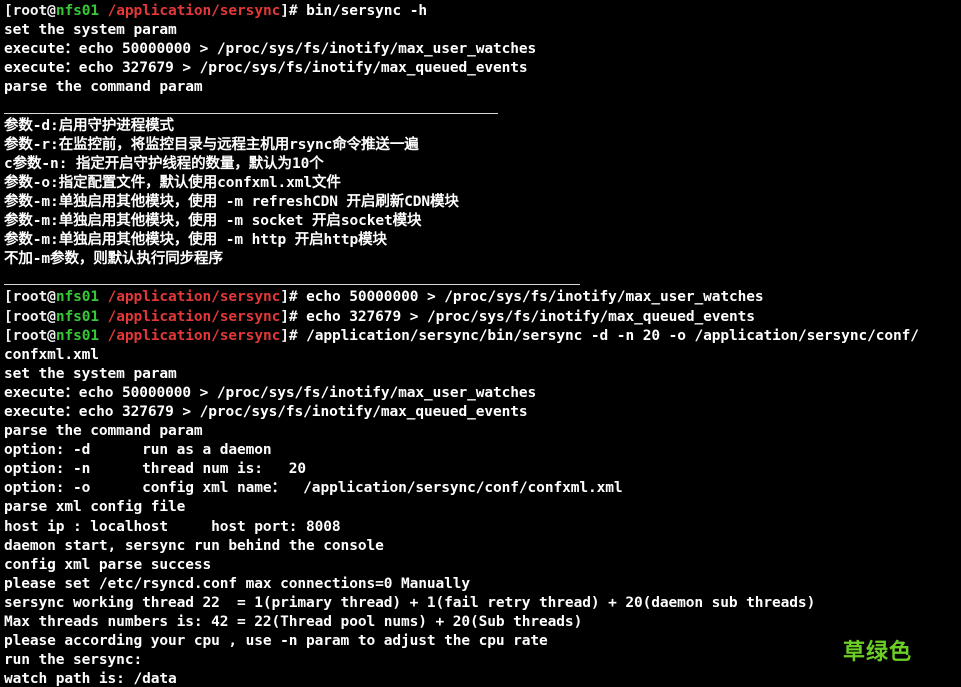 This screenshot has width=961, height=687. What do you see at coordinates (195, 240) in the screenshot?
I see `output-line: 参数-m:单独启用其他模块，使用 -m http 开启http模块` at bounding box center [195, 240].